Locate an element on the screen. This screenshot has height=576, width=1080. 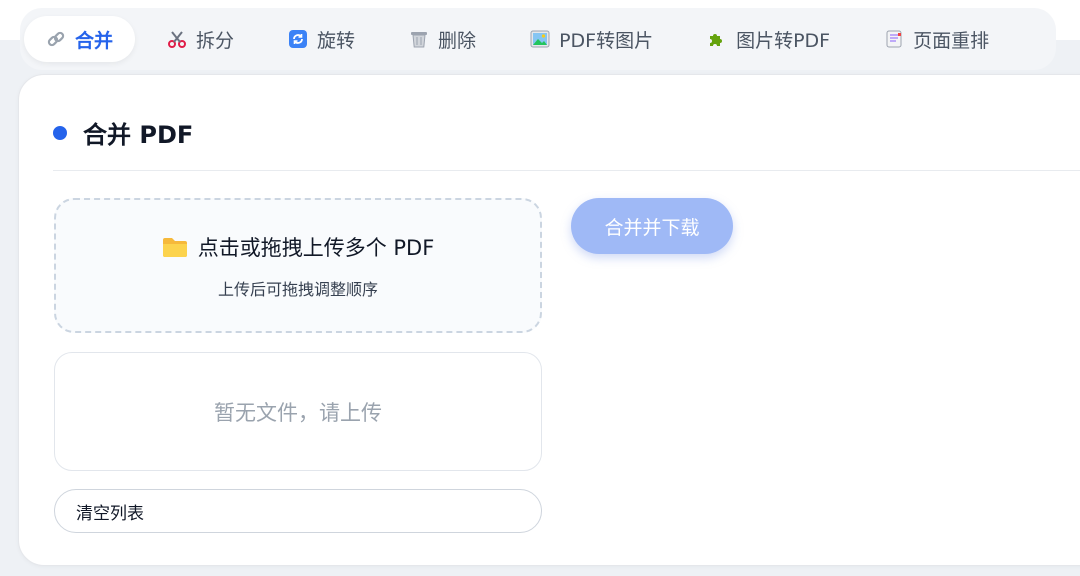
clear-list-button: 清空列表 is located at coordinates (298, 511).